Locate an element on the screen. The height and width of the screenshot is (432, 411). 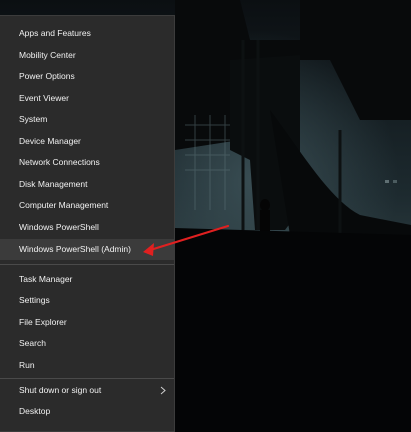
menu-item-network-connections: Network Connections is located at coordinates (87, 162).